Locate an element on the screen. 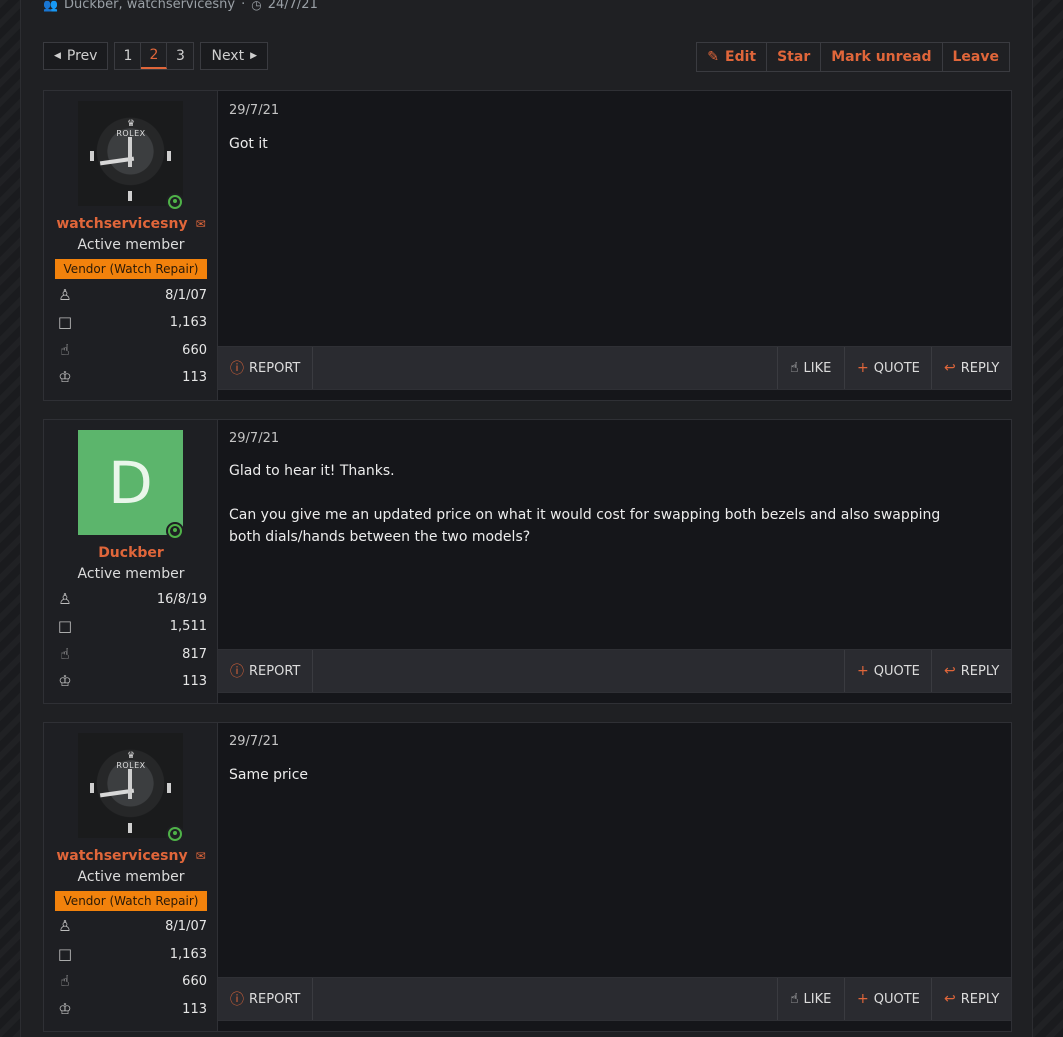  participants-text: Duckber, watchservicesny is located at coordinates (149, 6).